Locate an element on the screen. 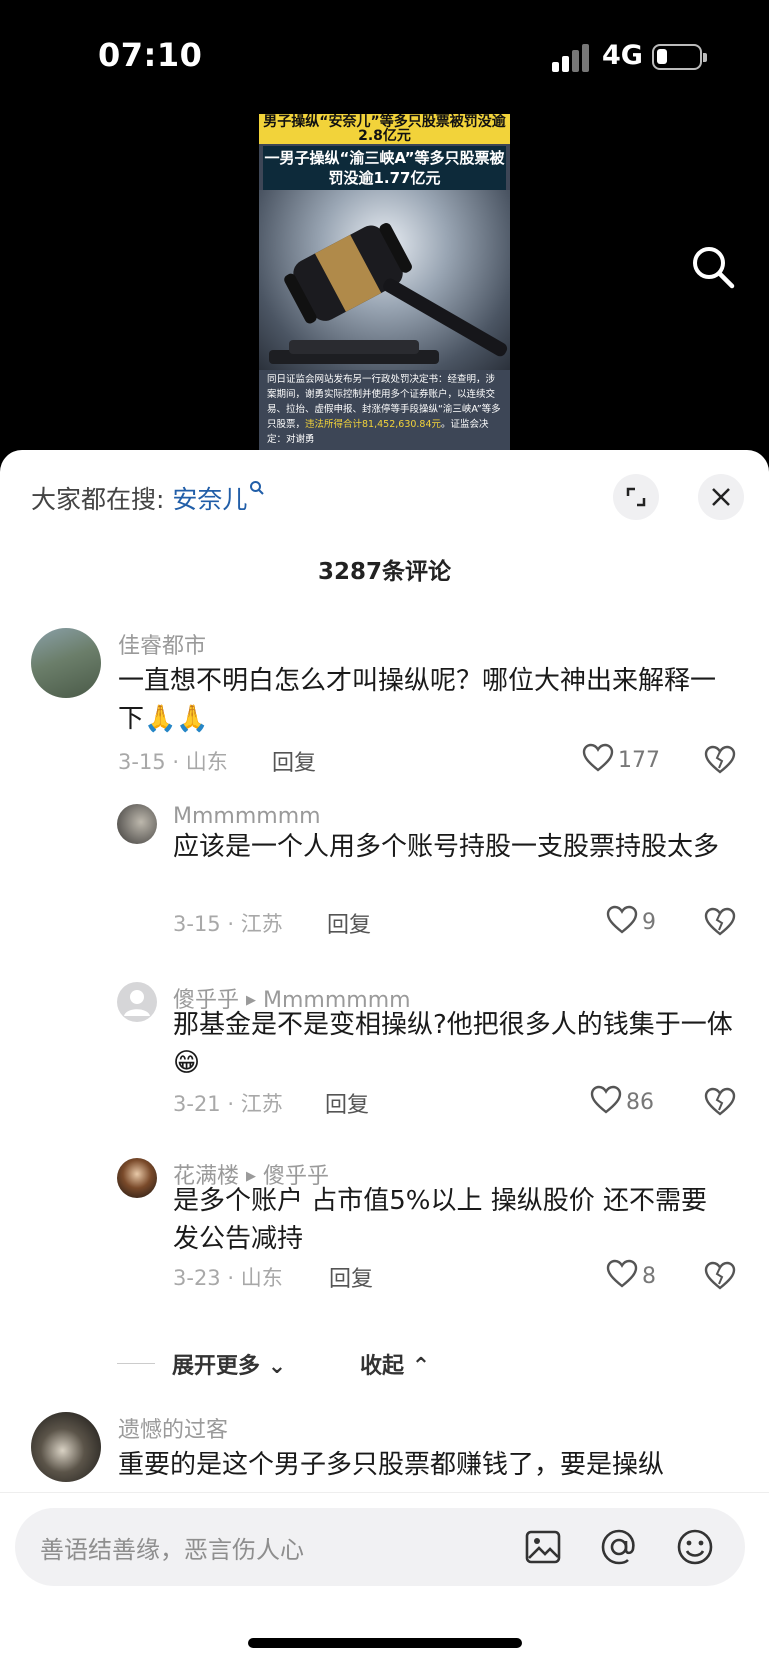  comment-meta: 3-21 · 江苏 is located at coordinates (228, 1104).